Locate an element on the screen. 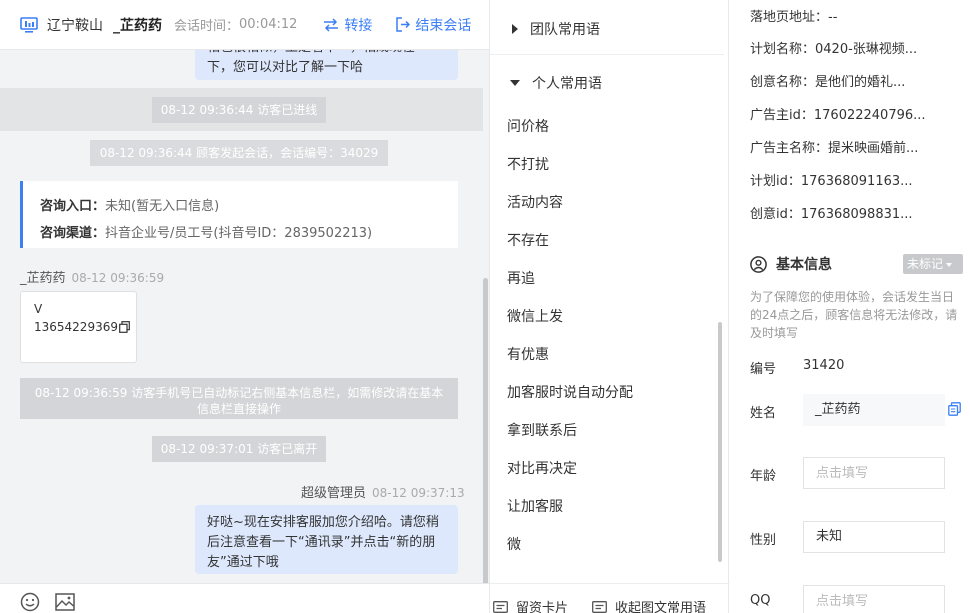  team-phrases-group: 团队常用语 is located at coordinates (556, 29).